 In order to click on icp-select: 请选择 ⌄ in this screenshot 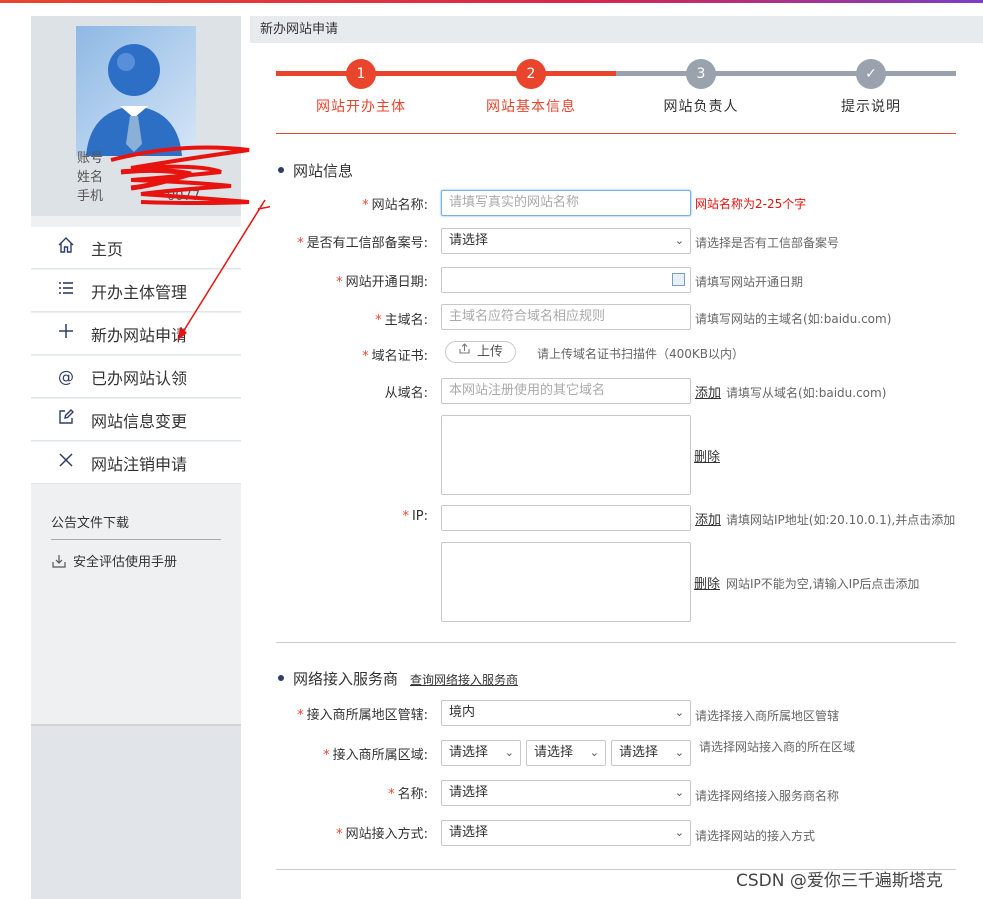, I will do `click(566, 241)`.